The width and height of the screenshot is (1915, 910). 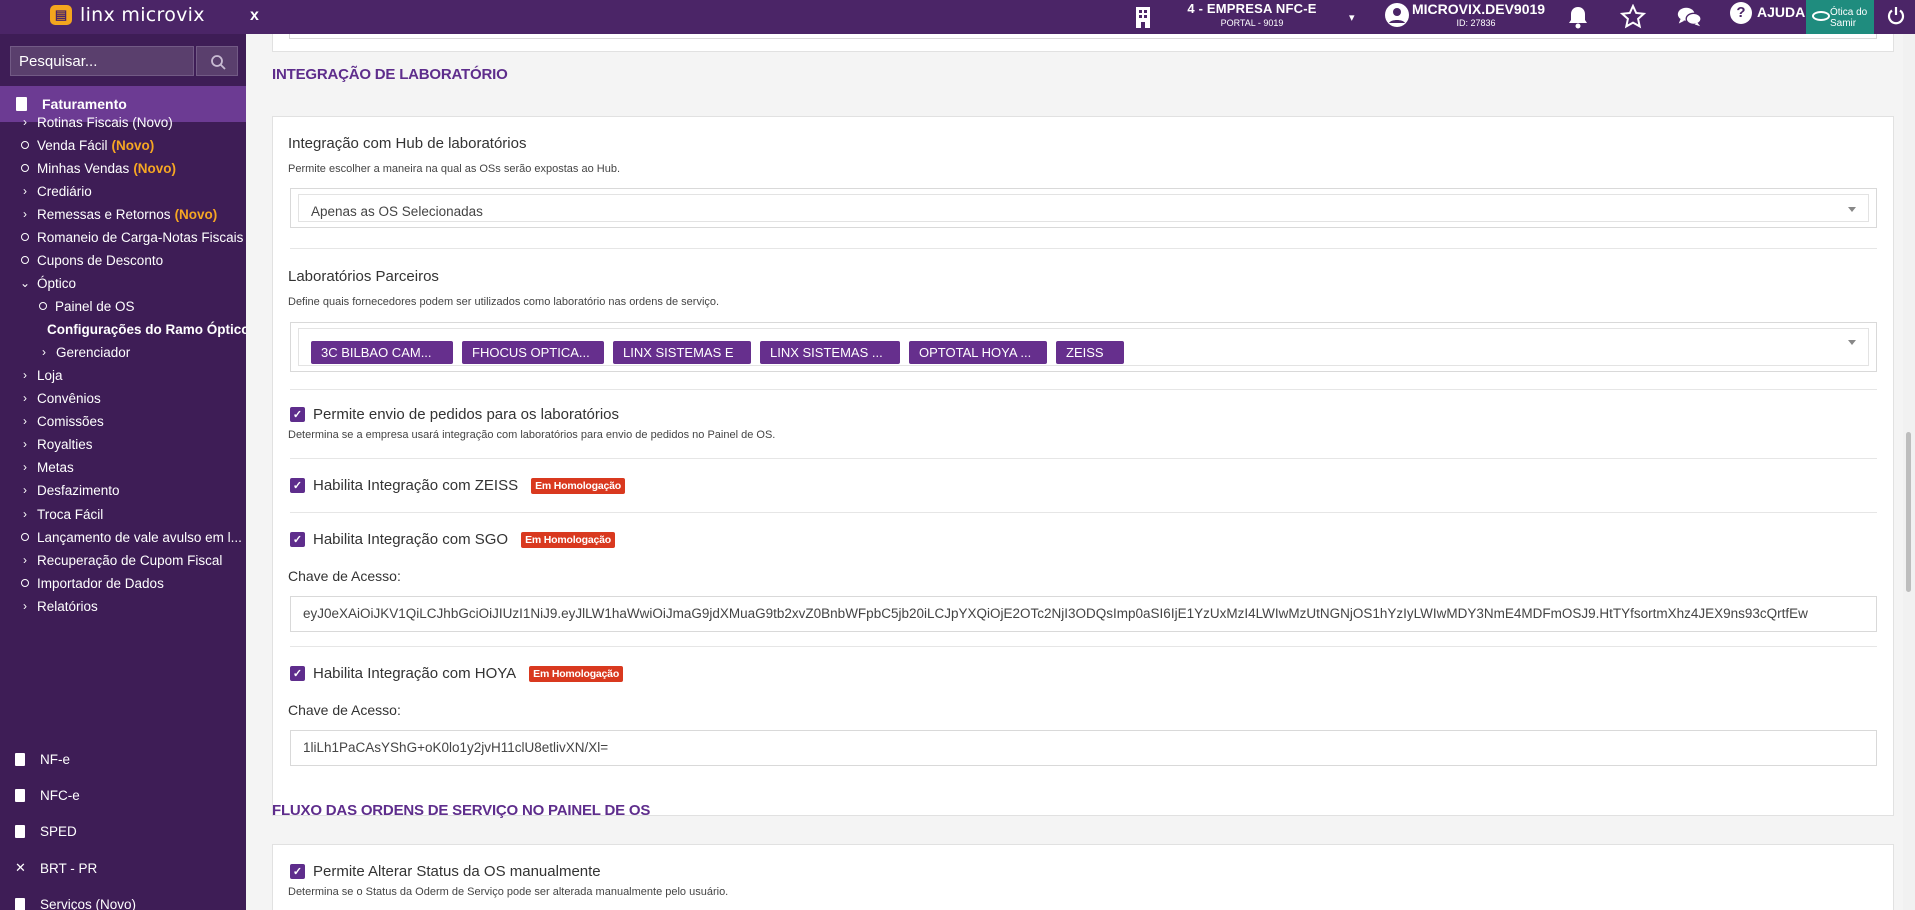 What do you see at coordinates (1252, 14) in the screenshot?
I see `company-selector: 4 - EMPRESA NFC-E PORTAL - 9019` at bounding box center [1252, 14].